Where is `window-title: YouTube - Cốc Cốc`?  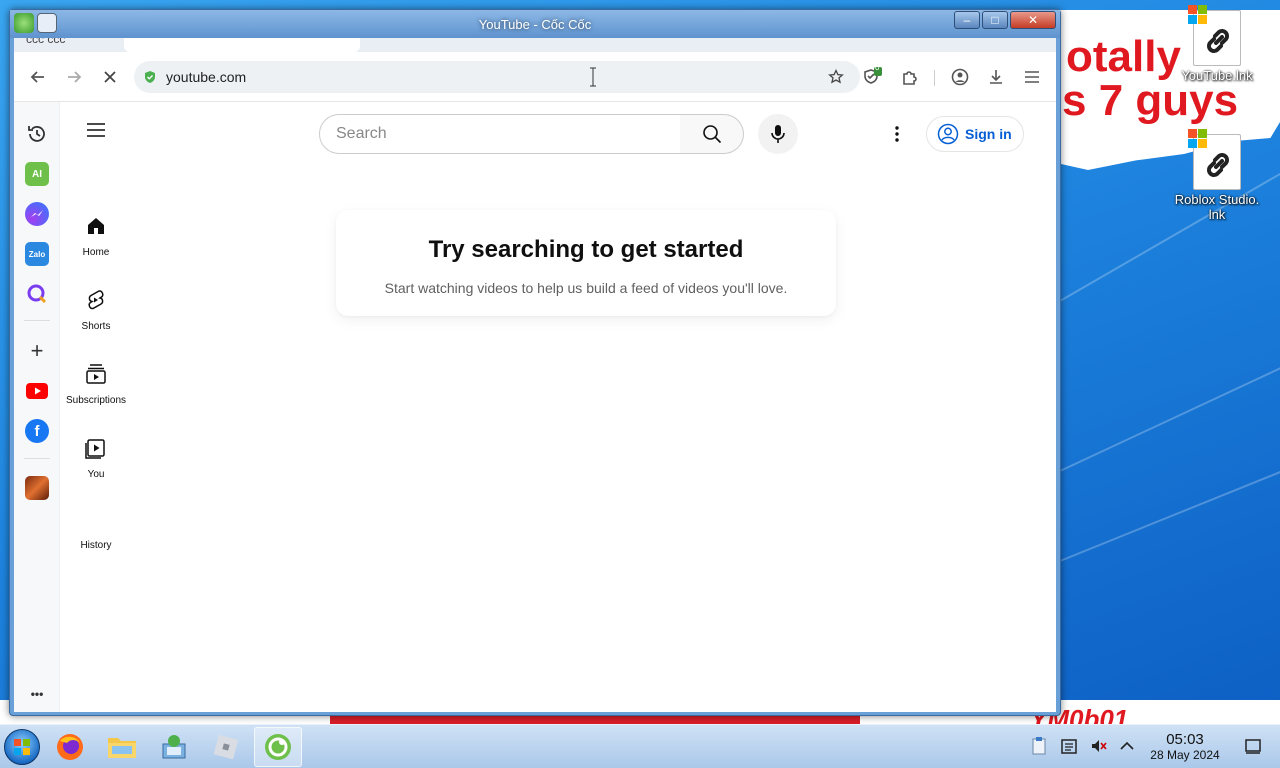
window-title: YouTube - Cốc Cốc is located at coordinates (535, 24).